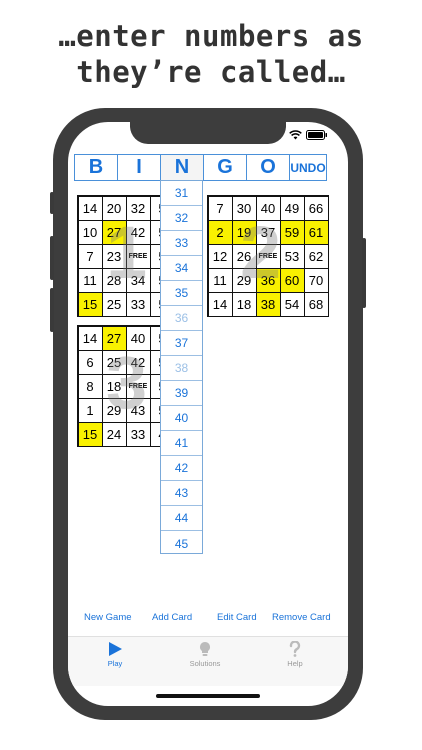  What do you see at coordinates (181, 493) in the screenshot?
I see `picker-number-43: 43` at bounding box center [181, 493].